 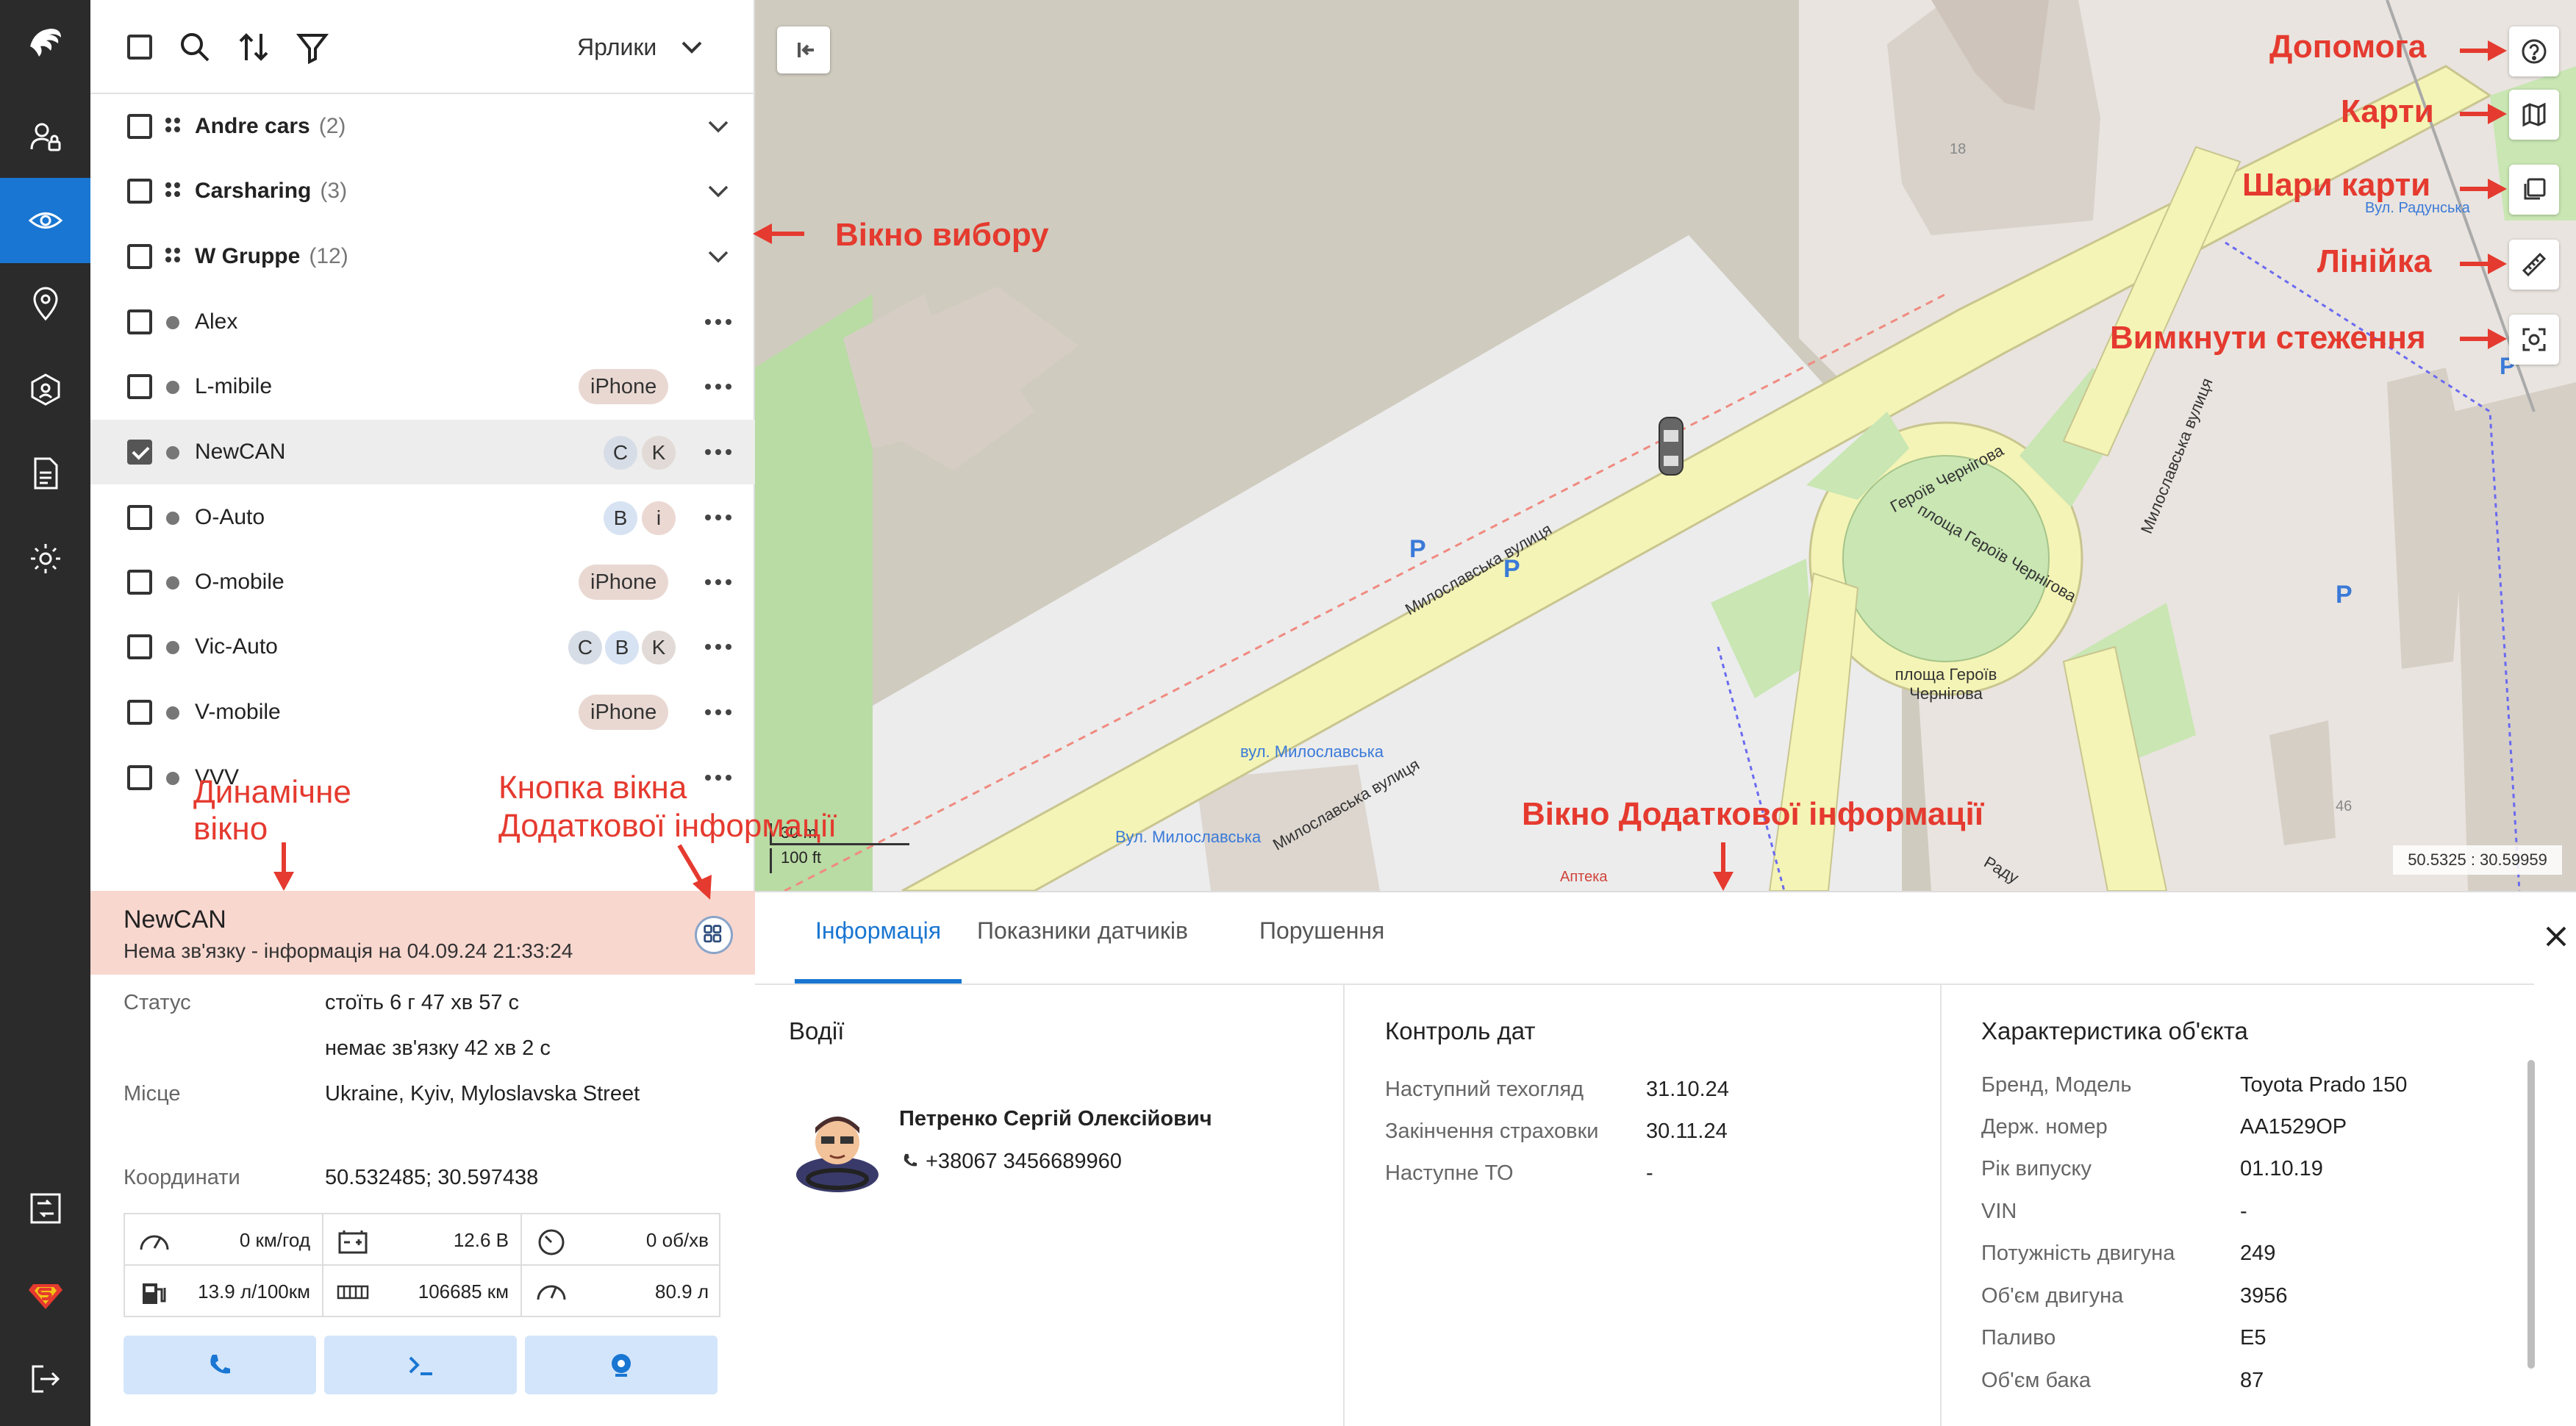 What do you see at coordinates (2534, 265) in the screenshot?
I see `ruler-button` at bounding box center [2534, 265].